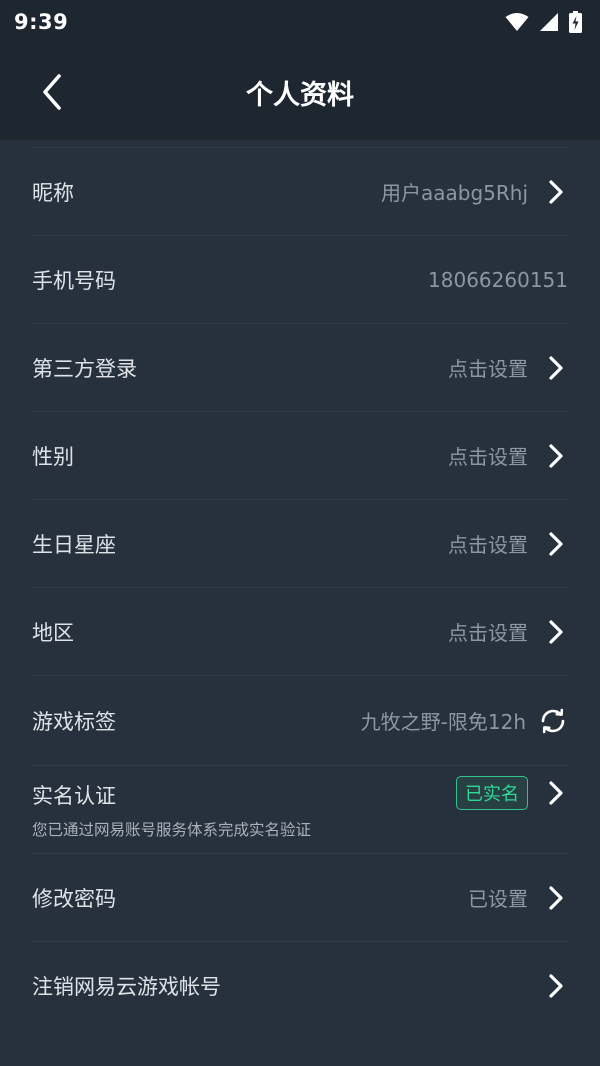 The width and height of the screenshot is (600, 1066). What do you see at coordinates (454, 193) in the screenshot?
I see `row-value: 用户aaabg5Rhj` at bounding box center [454, 193].